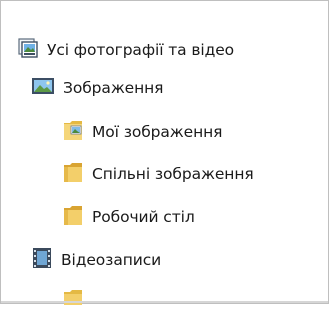  What do you see at coordinates (173, 174) in the screenshot?
I see `tree-item-label: Спільні зображення` at bounding box center [173, 174].